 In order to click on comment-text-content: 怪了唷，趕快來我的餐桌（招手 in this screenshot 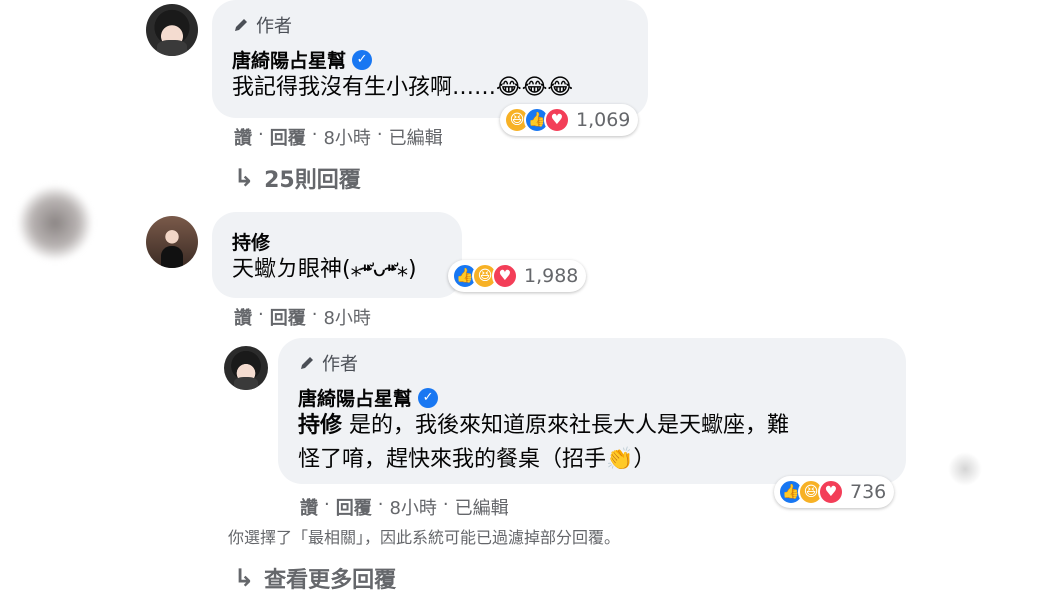, I will do `click(452, 459)`.